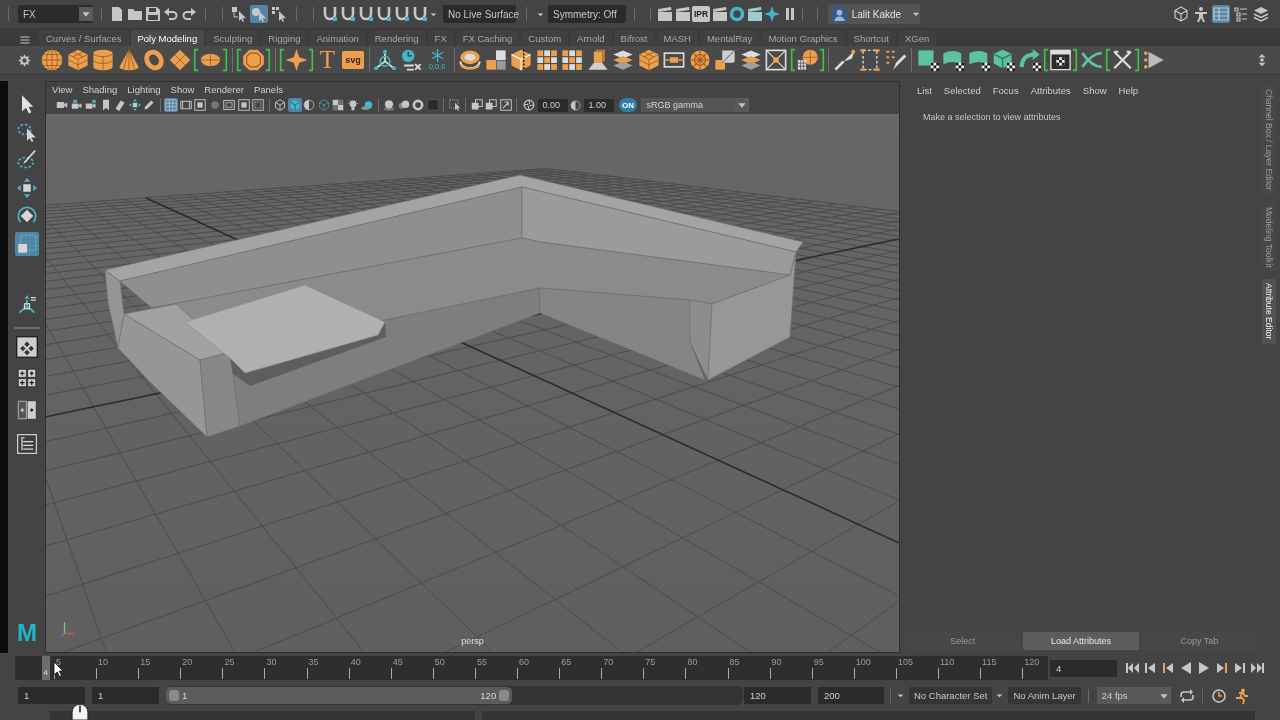  Describe the element at coordinates (91, 105) in the screenshot. I see `camera-button` at that location.